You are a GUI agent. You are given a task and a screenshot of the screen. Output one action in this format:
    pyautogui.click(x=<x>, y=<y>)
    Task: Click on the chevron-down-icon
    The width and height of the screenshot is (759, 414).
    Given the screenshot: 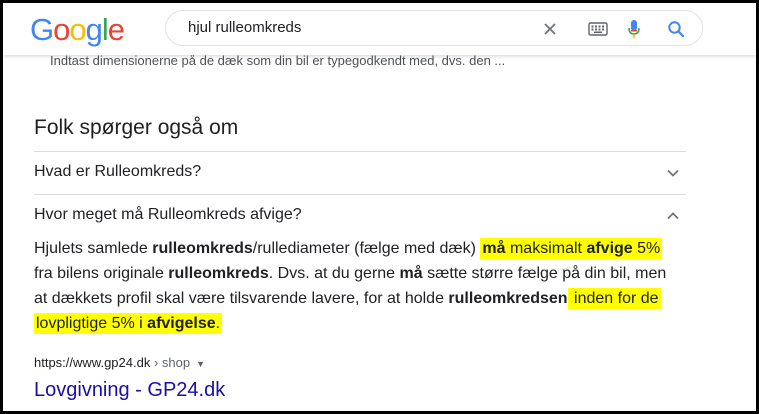 What is the action you would take?
    pyautogui.click(x=673, y=173)
    